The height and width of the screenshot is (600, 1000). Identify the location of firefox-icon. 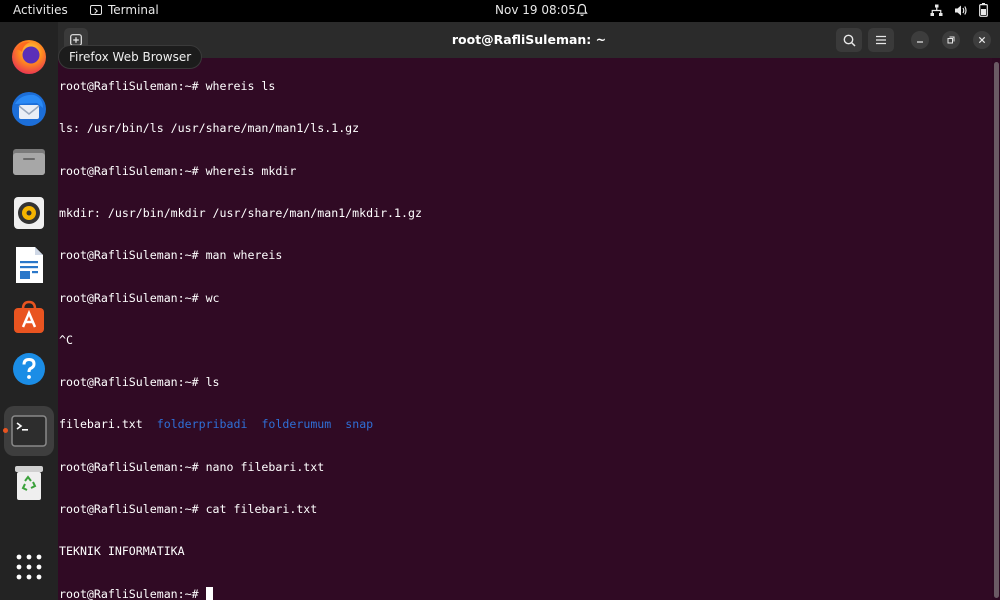
(29, 57).